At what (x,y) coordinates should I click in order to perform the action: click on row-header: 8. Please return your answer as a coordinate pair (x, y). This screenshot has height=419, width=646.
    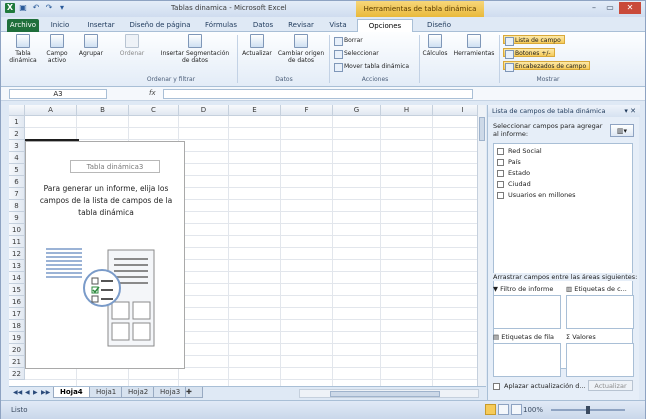
    Looking at the image, I should click on (17, 206).